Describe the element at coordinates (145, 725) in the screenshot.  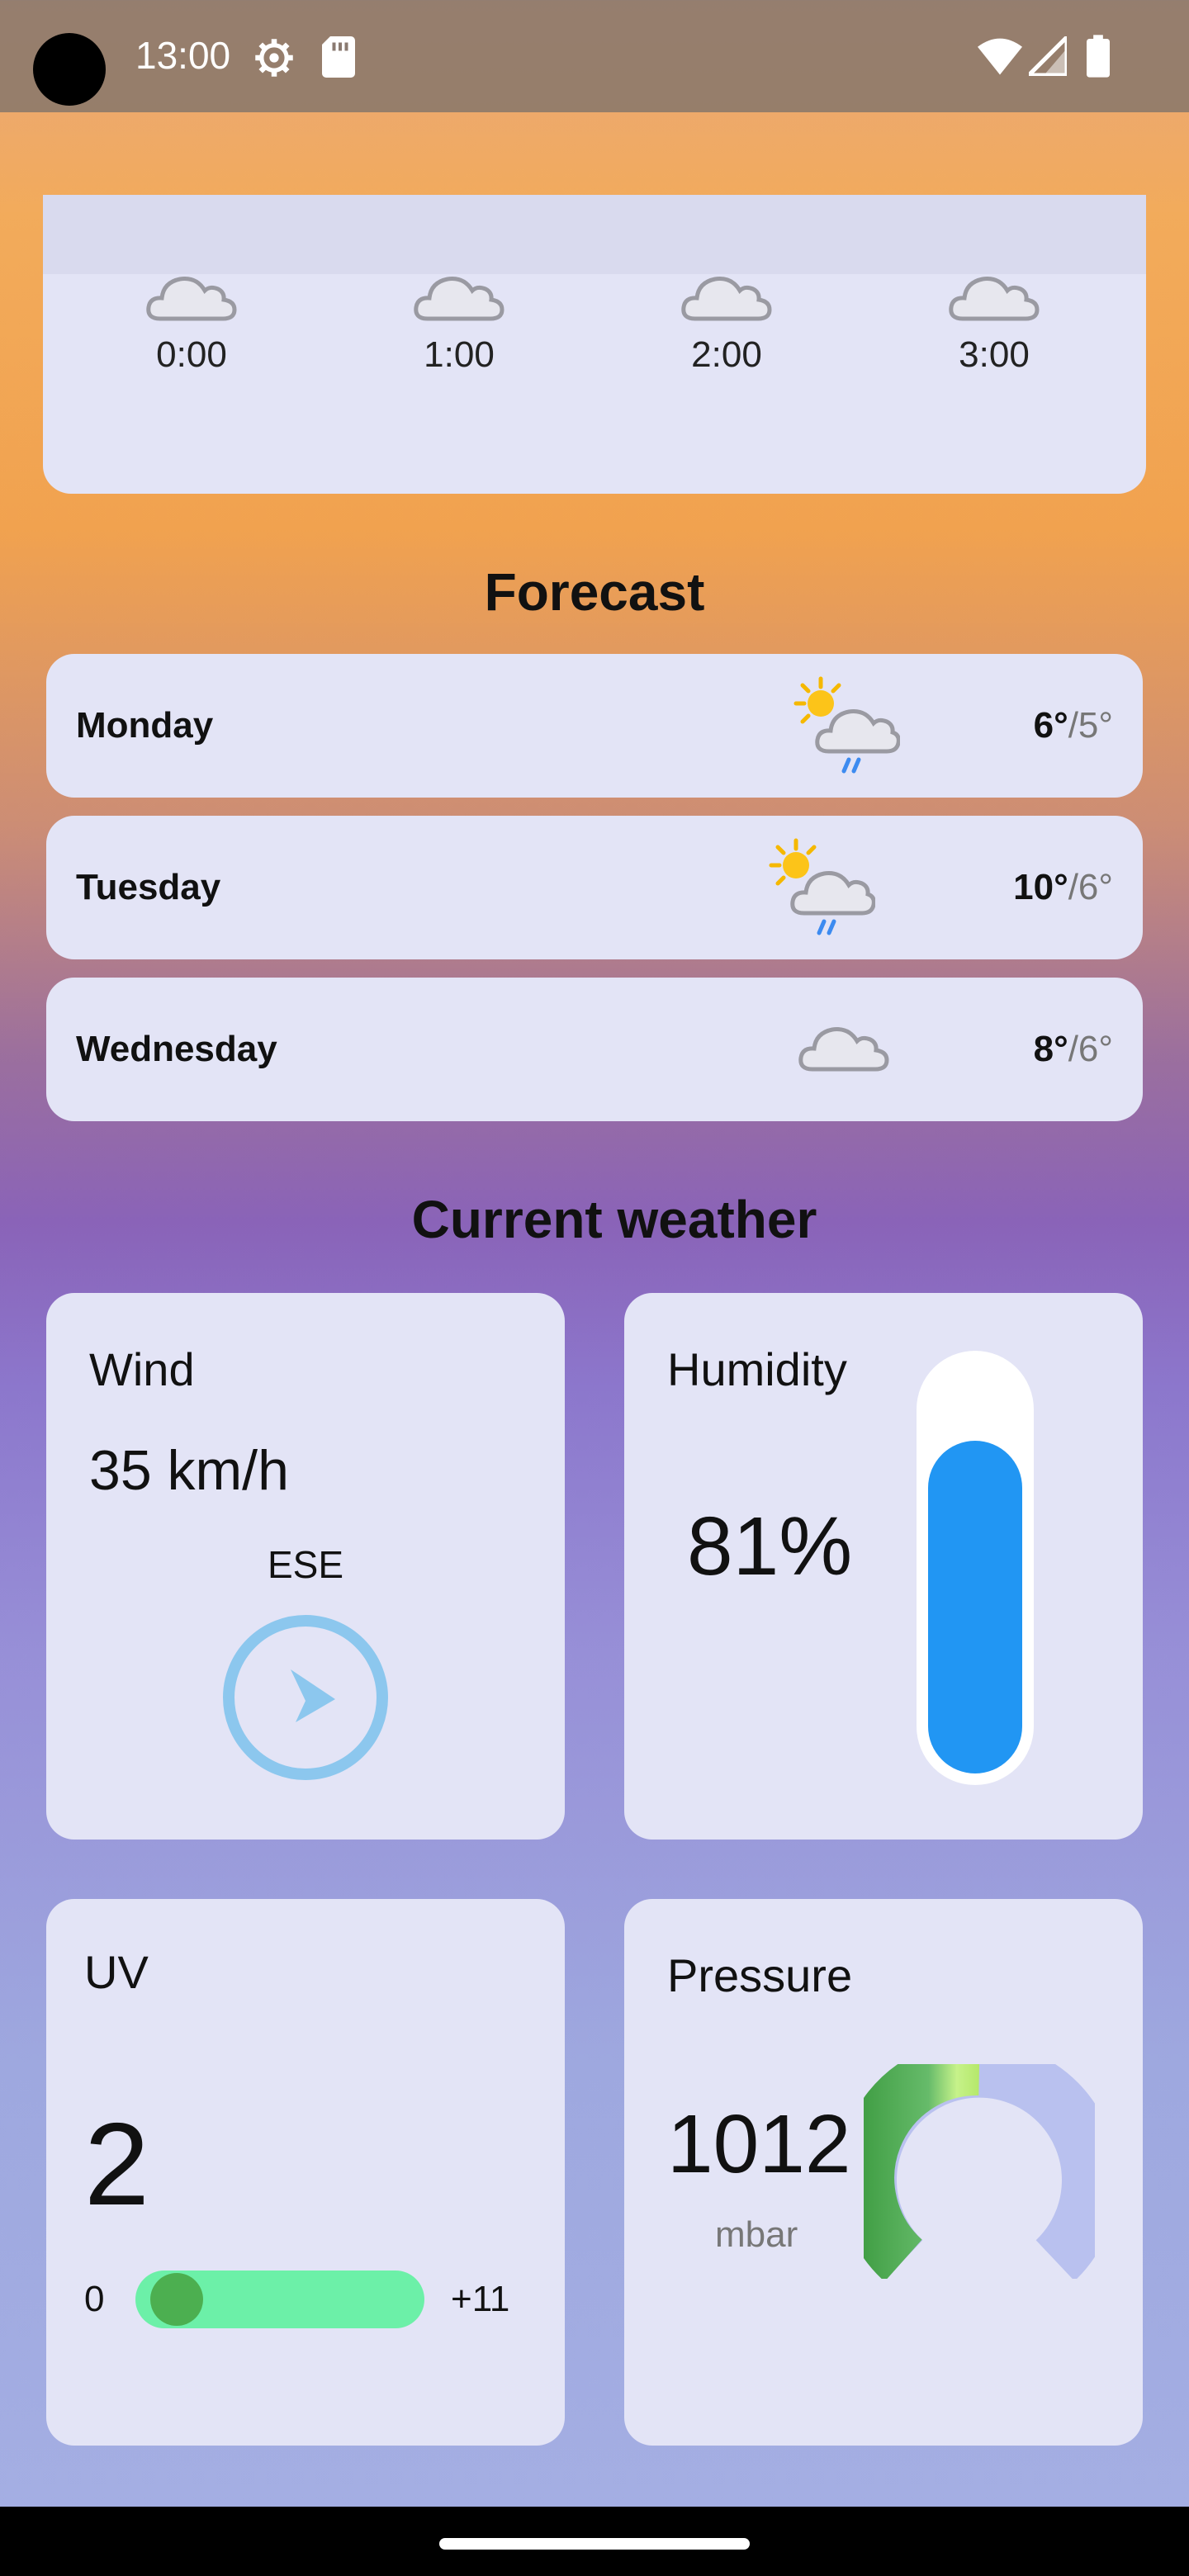
I see `forecast-day-label: Monday` at that location.